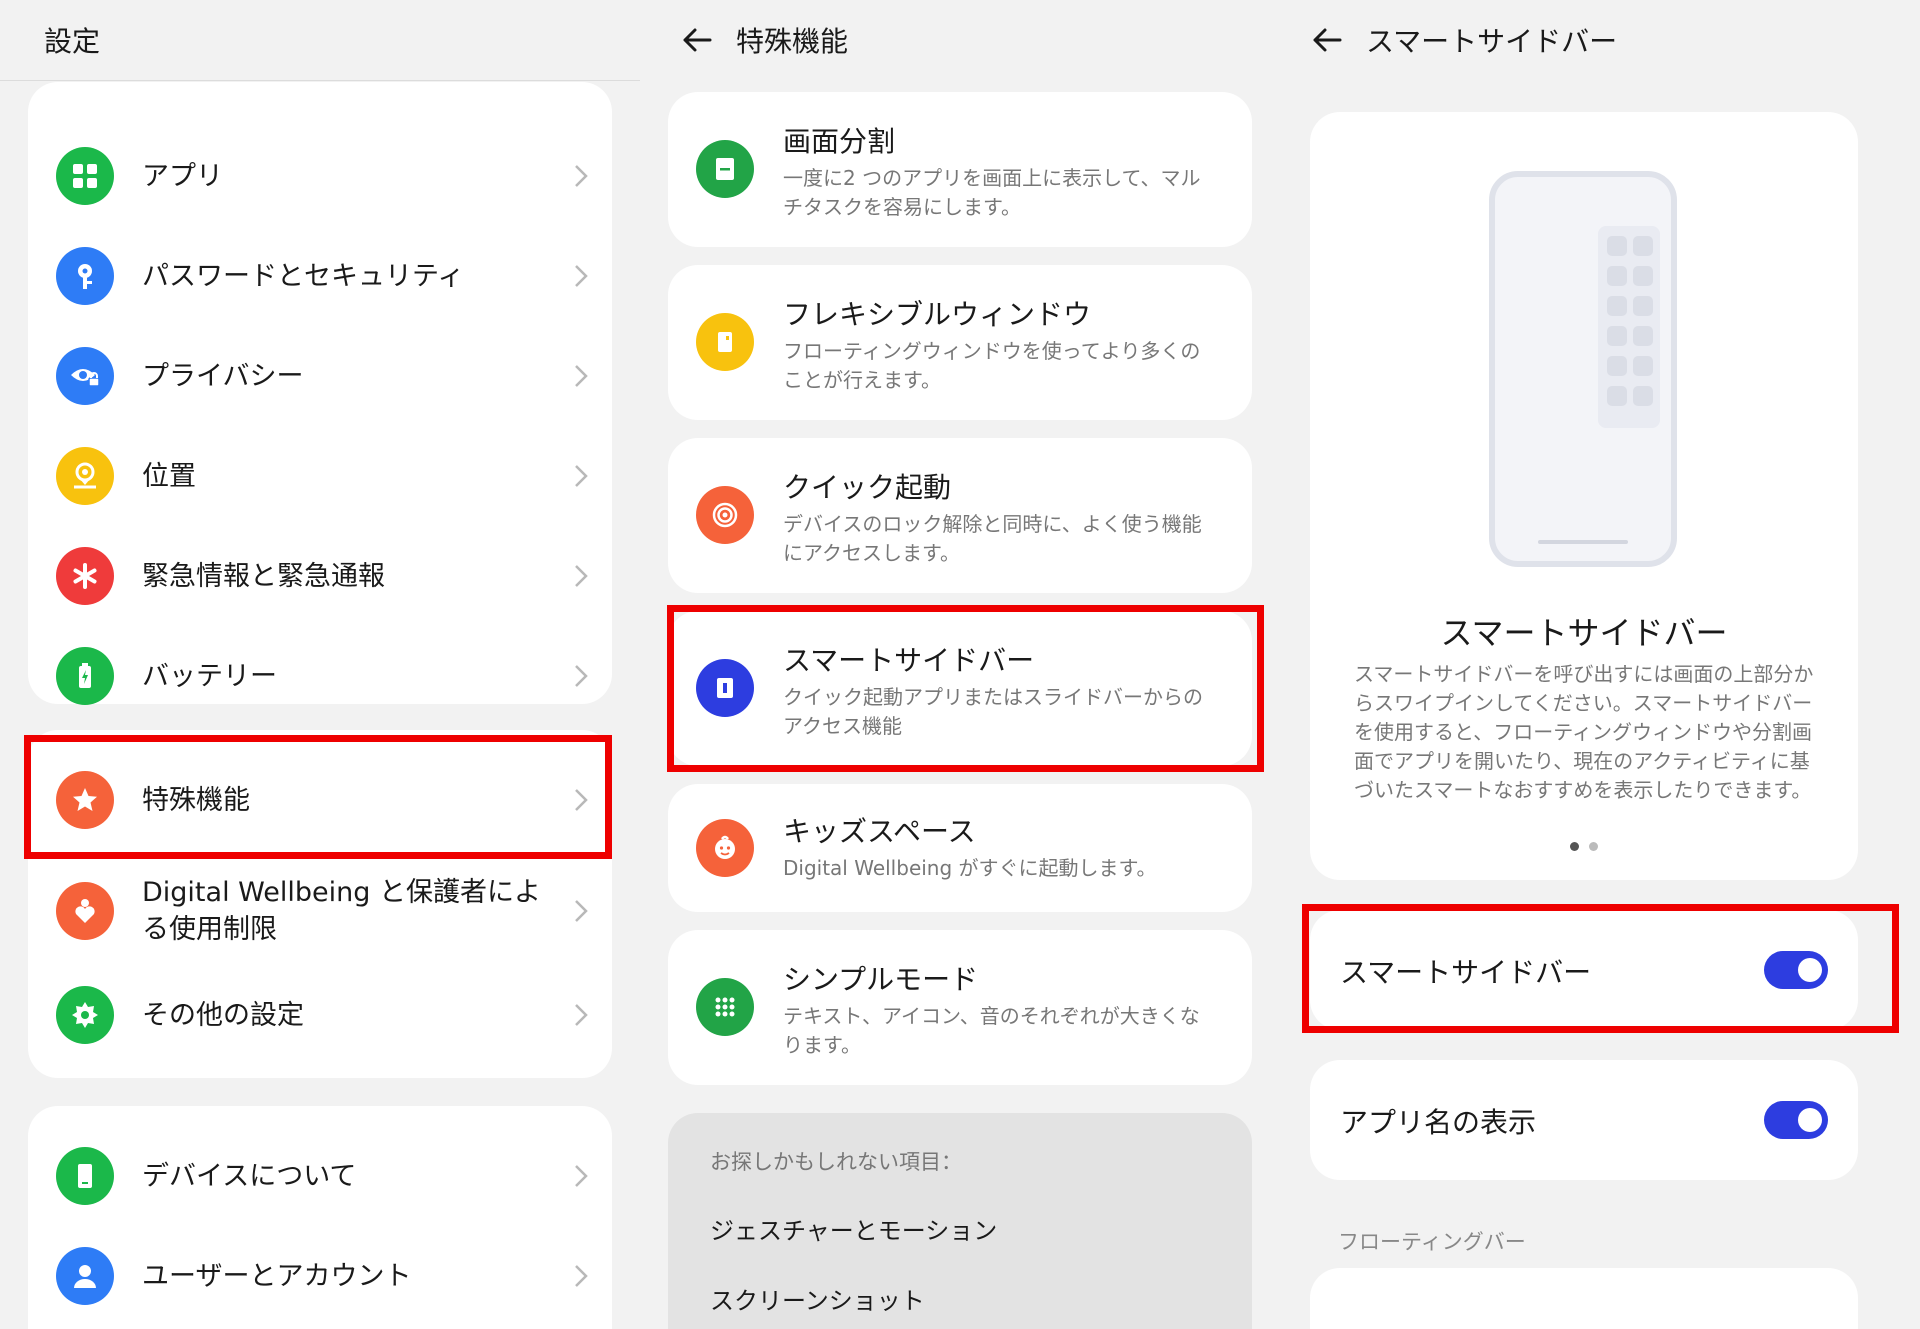 Image resolution: width=1920 pixels, height=1329 pixels. Describe the element at coordinates (1432, 1242) in the screenshot. I see `section-label-floating-bar: フローティングバー` at that location.